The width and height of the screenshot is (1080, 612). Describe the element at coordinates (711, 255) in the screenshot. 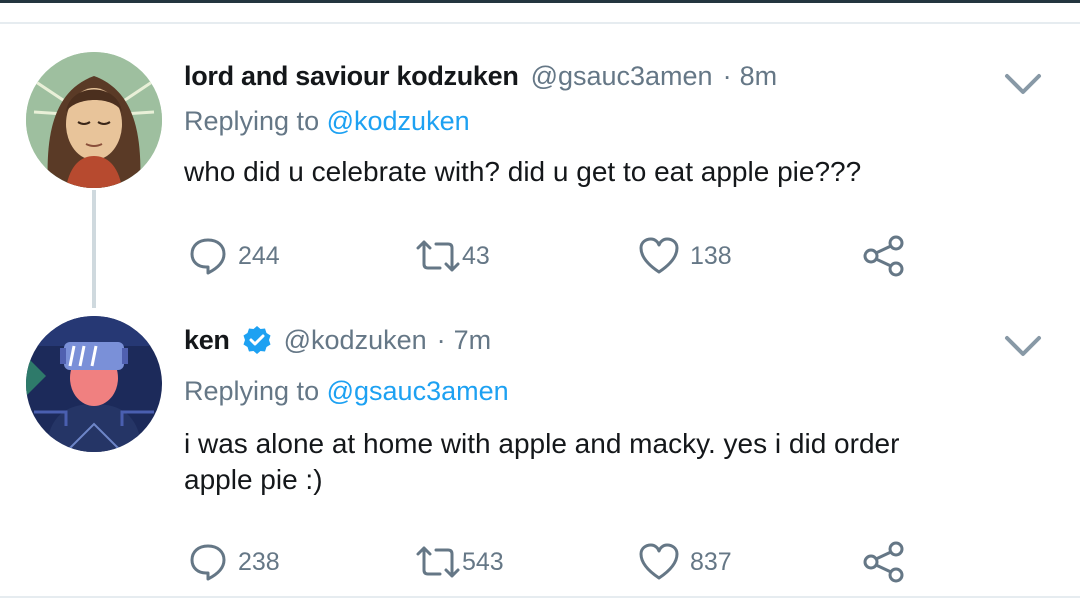

I see `like-count: 138` at that location.